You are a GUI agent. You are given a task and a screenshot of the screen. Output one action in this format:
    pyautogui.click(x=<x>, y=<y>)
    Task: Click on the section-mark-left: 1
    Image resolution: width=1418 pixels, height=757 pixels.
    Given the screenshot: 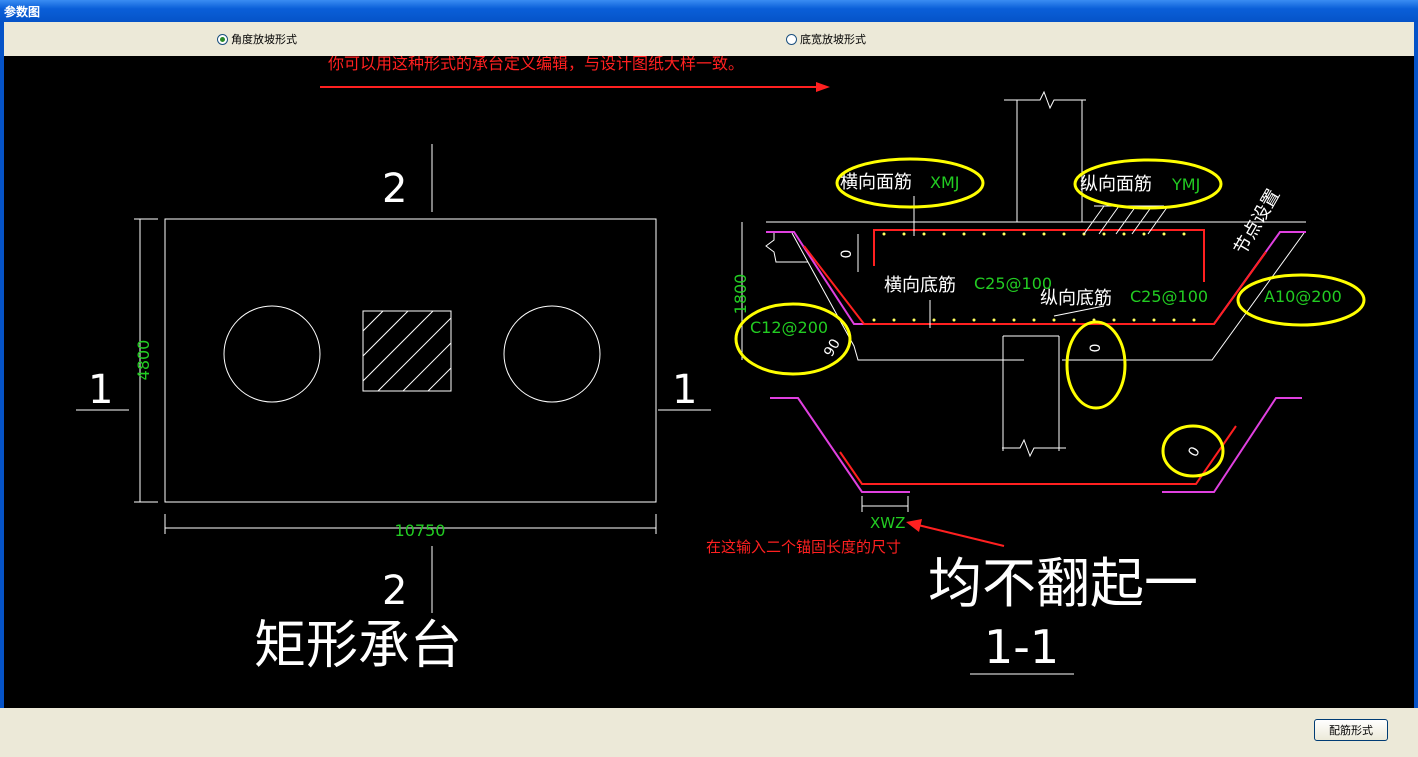 What is the action you would take?
    pyautogui.click(x=100, y=390)
    